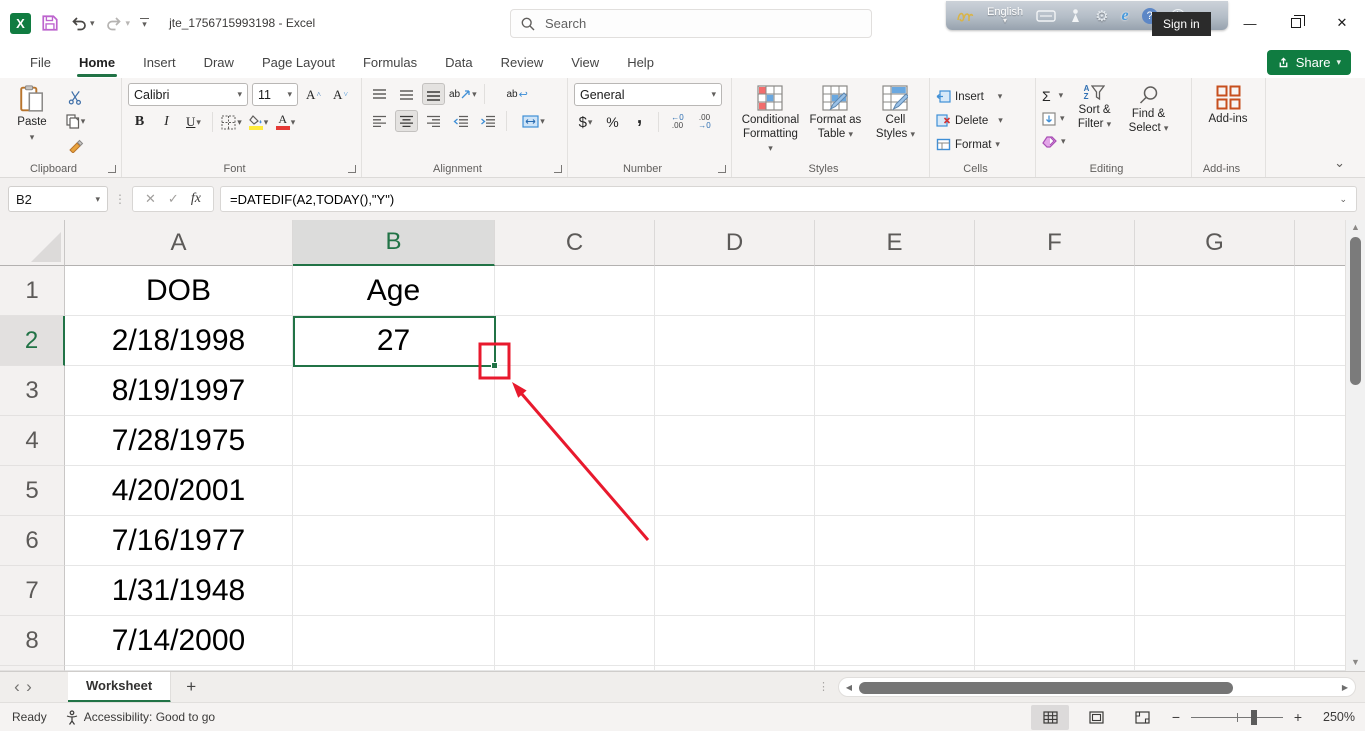  I want to click on row-header-3: 3, so click(32, 391).